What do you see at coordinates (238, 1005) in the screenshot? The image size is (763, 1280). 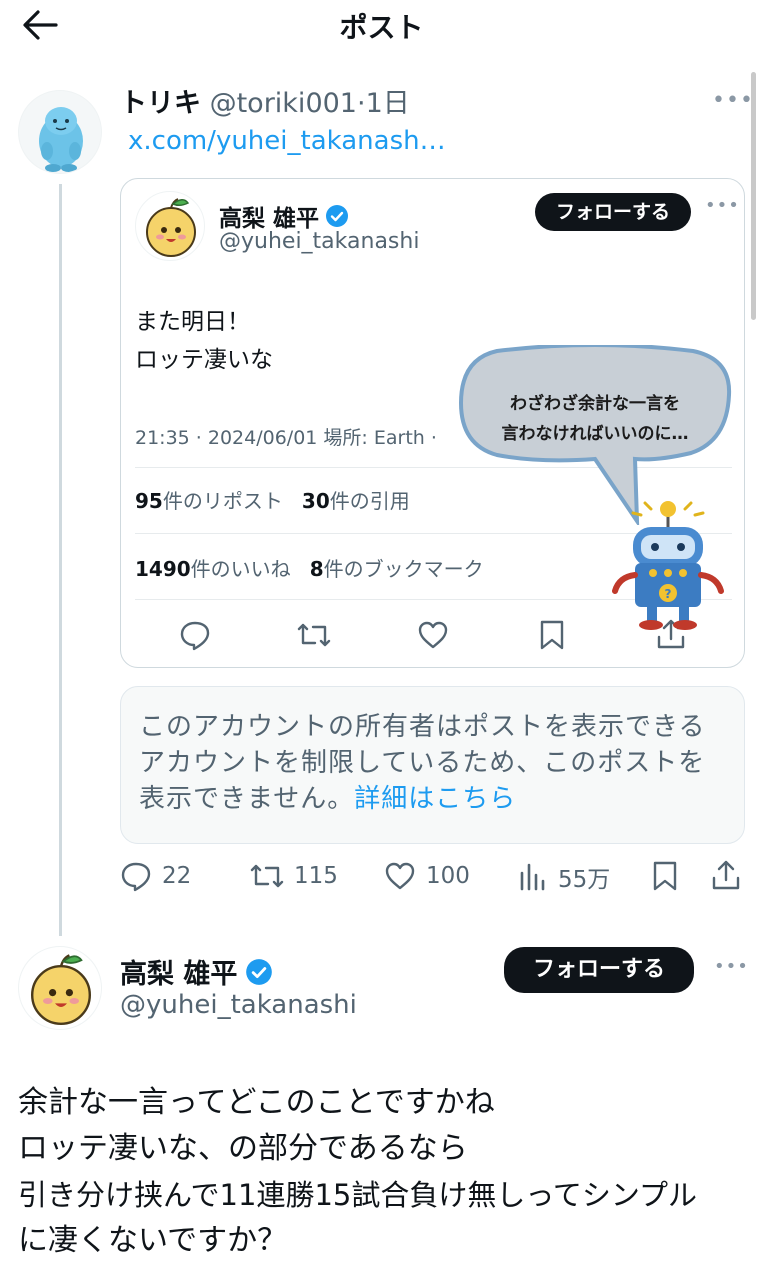 I see `reply-handle: @yuhei_takanashi` at bounding box center [238, 1005].